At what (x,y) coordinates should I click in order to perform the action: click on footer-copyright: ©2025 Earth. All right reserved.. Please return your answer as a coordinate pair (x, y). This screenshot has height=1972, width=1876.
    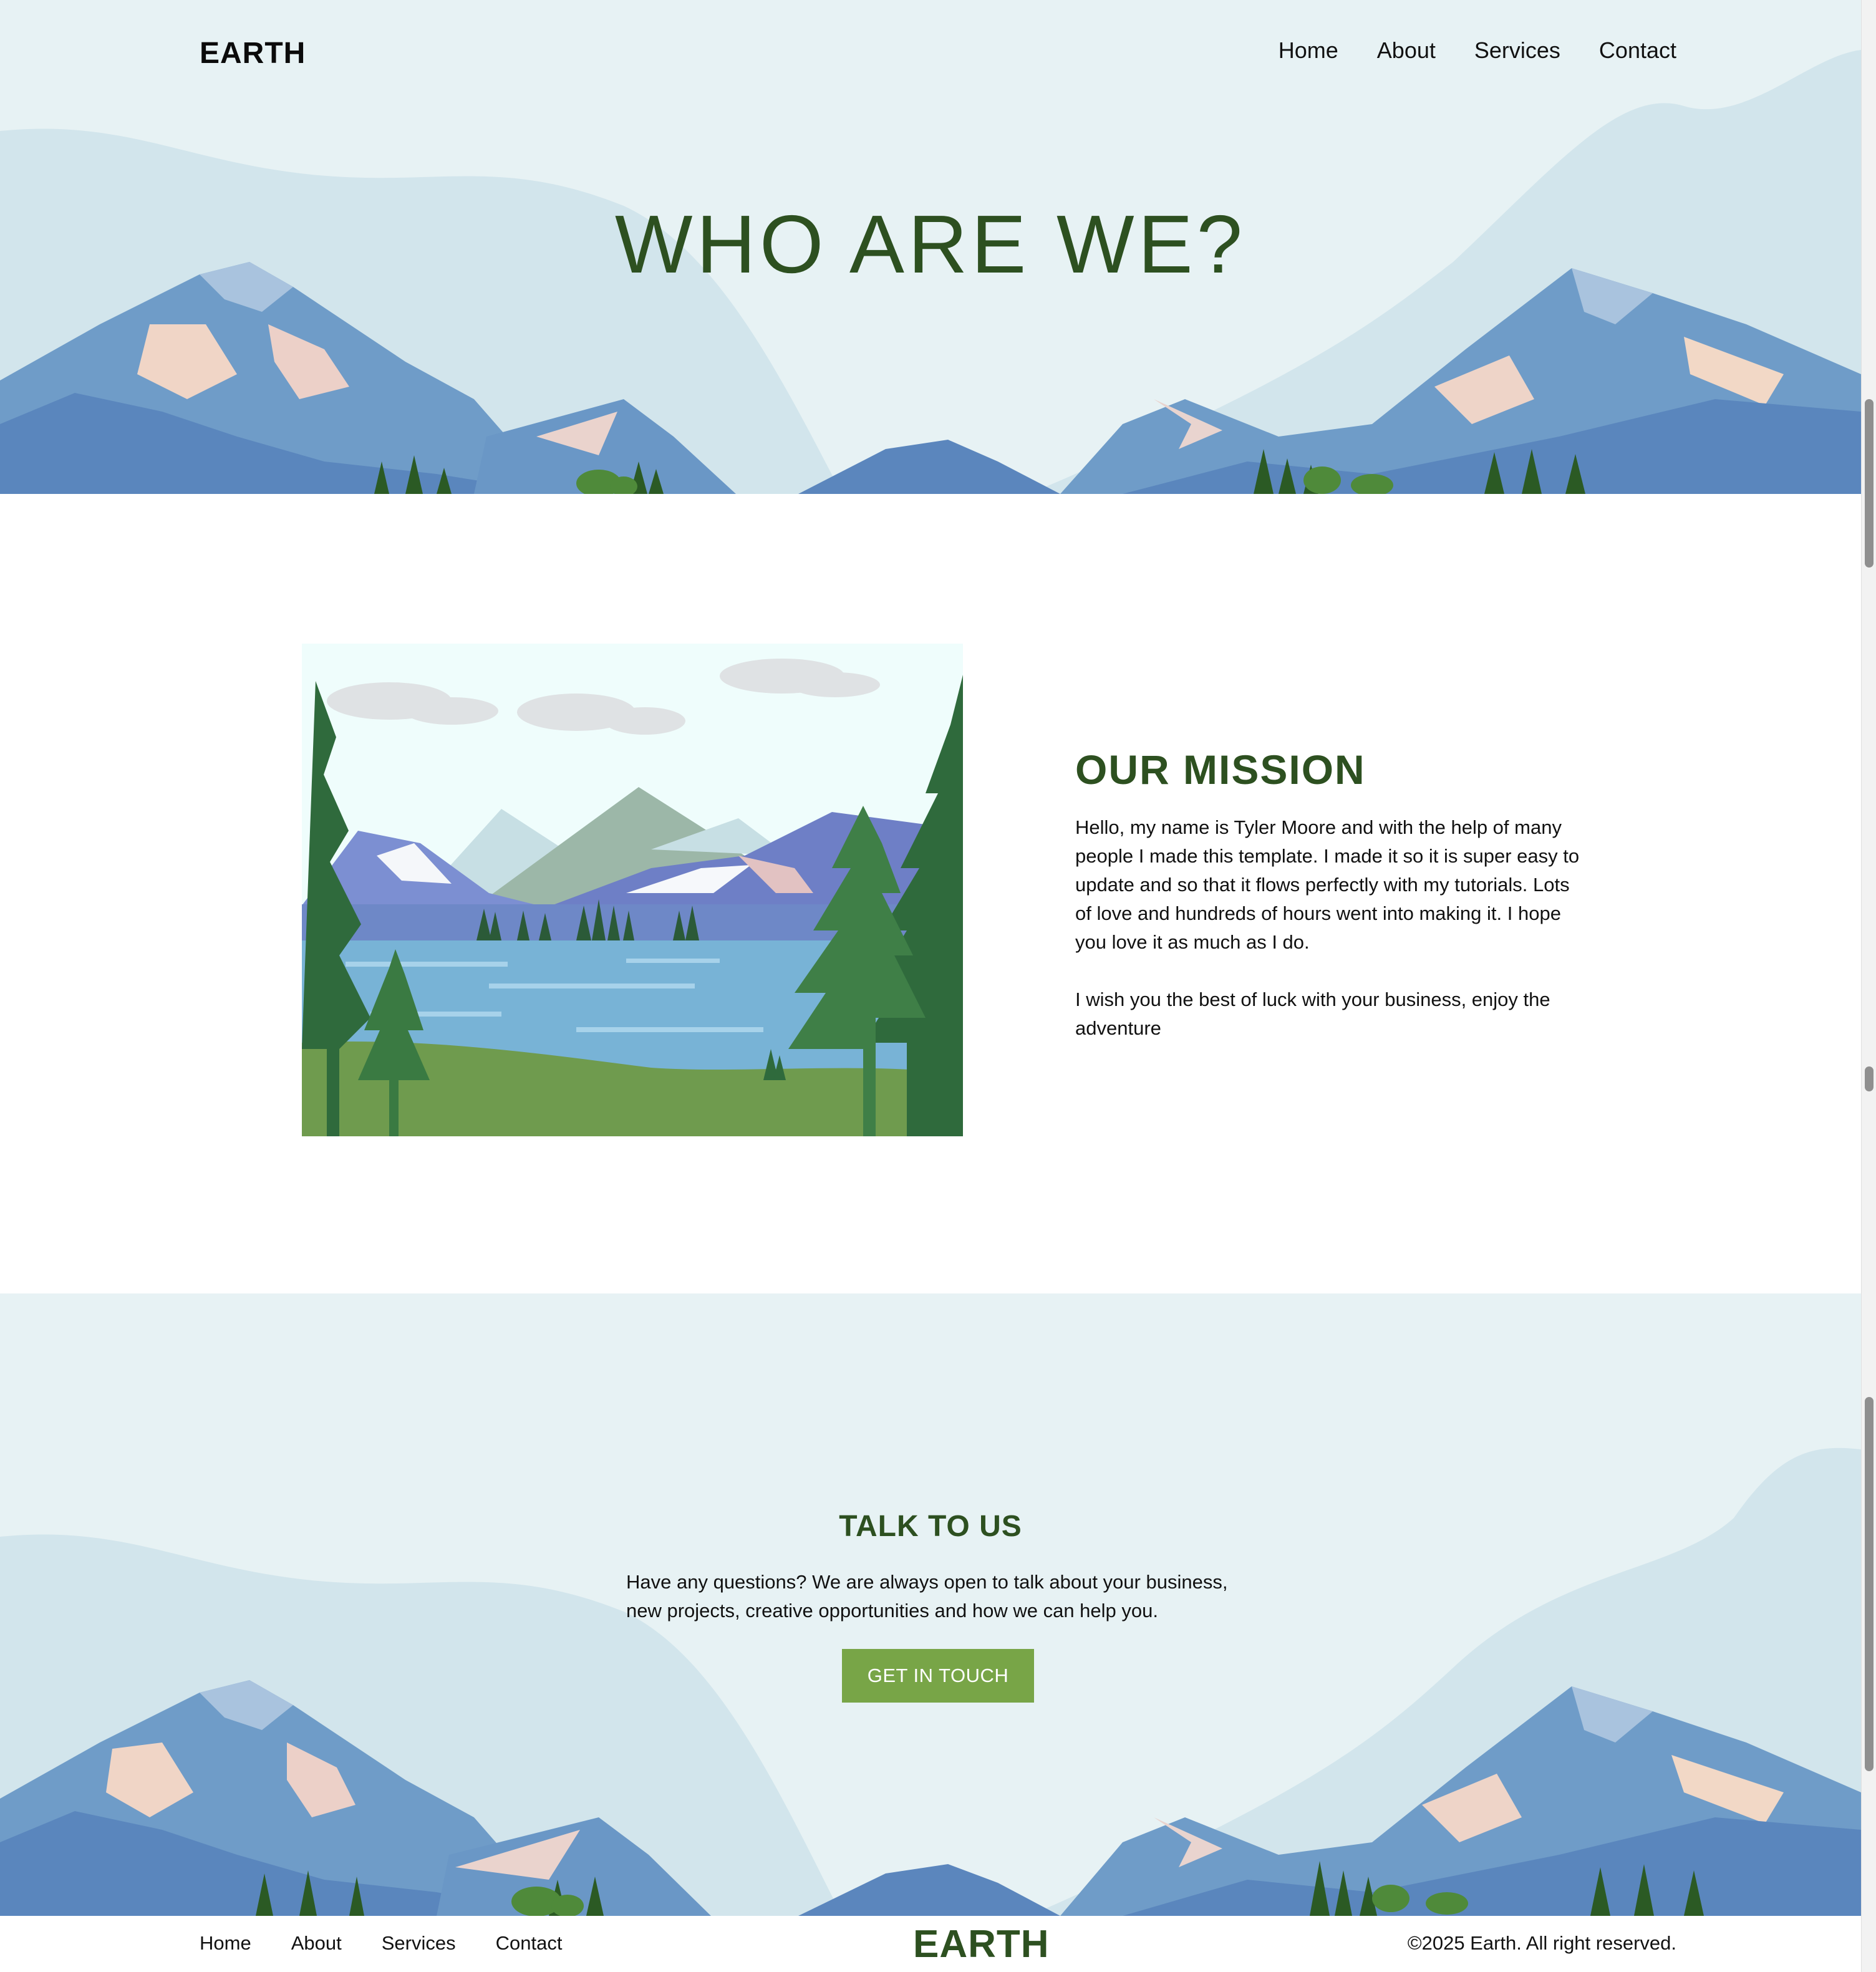
    Looking at the image, I should click on (1542, 1943).